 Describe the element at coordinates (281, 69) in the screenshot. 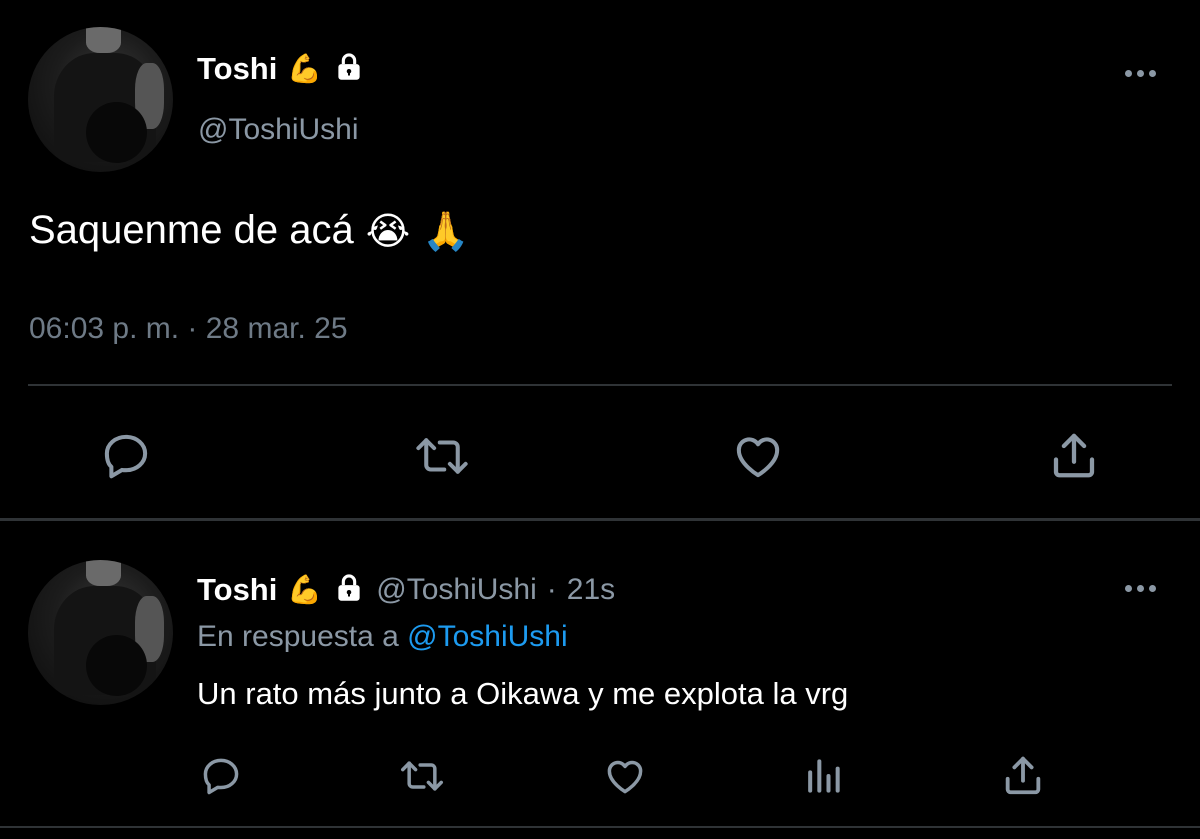

I see `author-name-row: Toshi 💪` at that location.